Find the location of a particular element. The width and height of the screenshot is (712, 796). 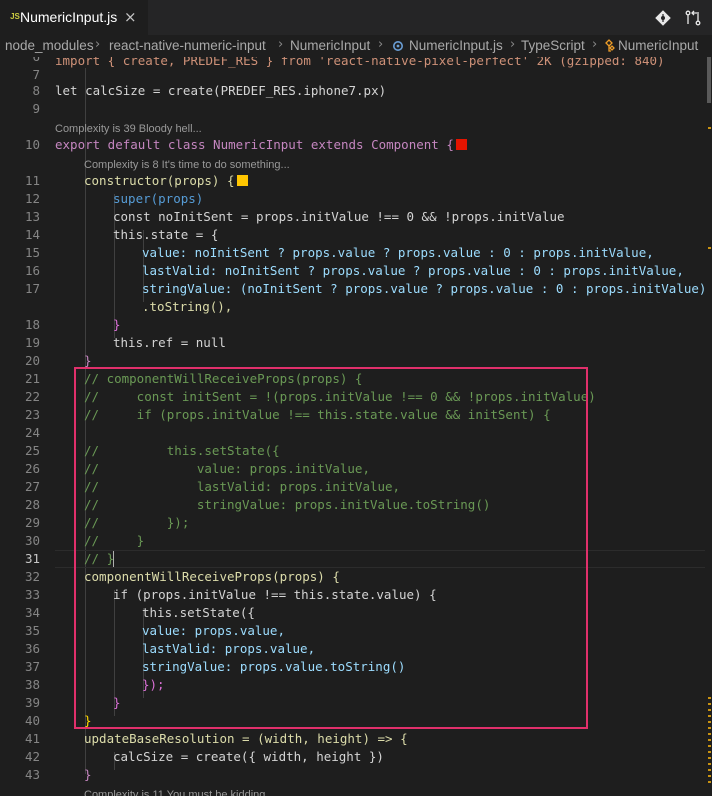

line-number: 23 is located at coordinates (32, 414).